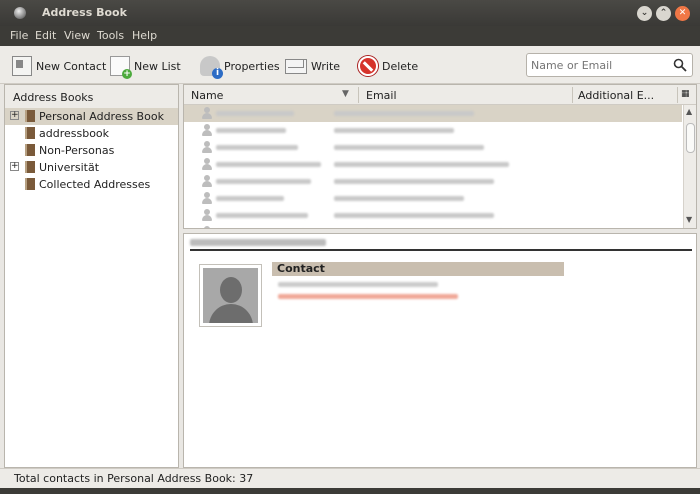 This screenshot has width=700, height=494. What do you see at coordinates (207, 95) in the screenshot?
I see `column-header-name: Name` at bounding box center [207, 95].